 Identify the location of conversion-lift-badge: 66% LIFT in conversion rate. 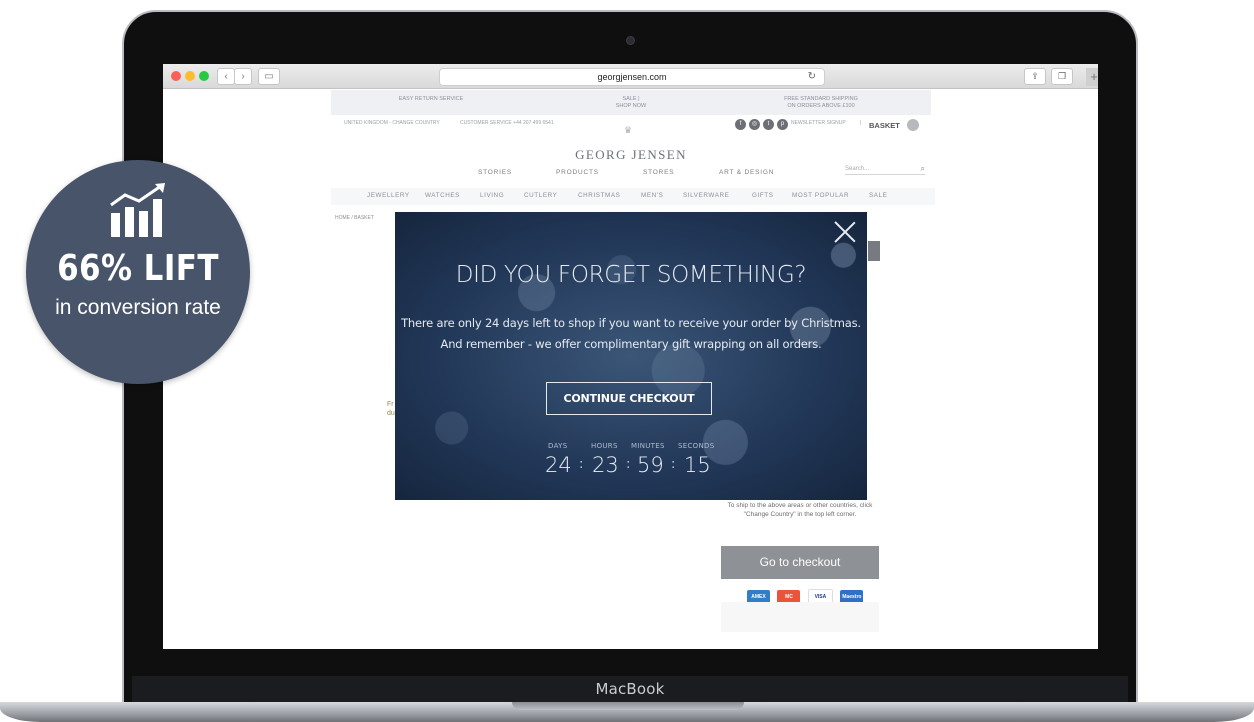
(138, 272).